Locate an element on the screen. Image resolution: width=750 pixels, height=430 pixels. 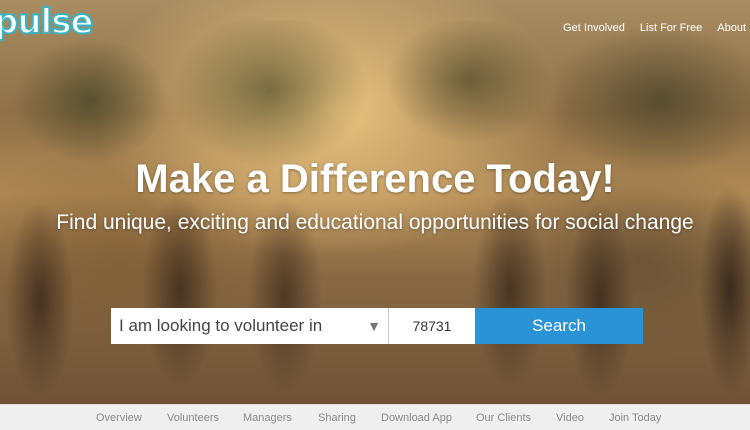
zip-code-input is located at coordinates (432, 326).